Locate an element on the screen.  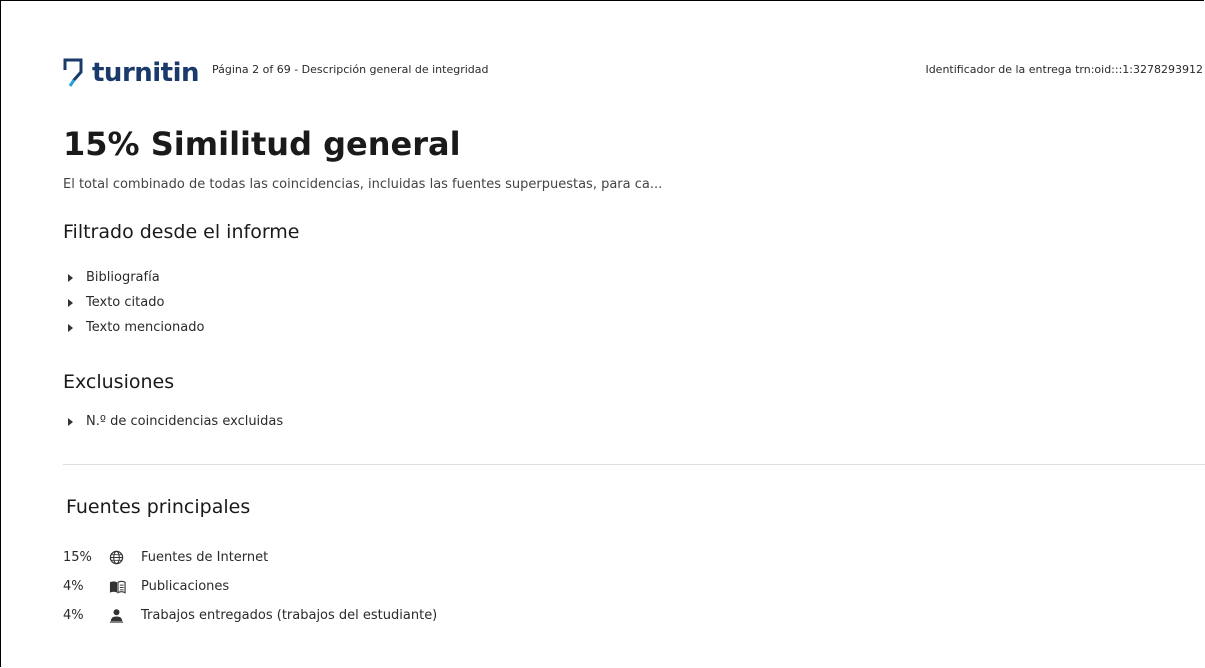
source-percent: 15% is located at coordinates (77, 557).